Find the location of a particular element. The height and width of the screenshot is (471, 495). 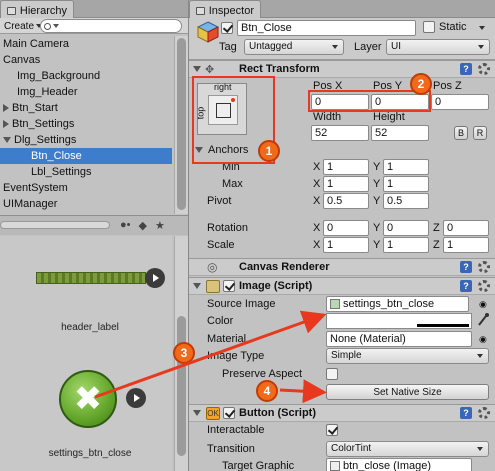

max-label: Max is located at coordinates (232, 184).